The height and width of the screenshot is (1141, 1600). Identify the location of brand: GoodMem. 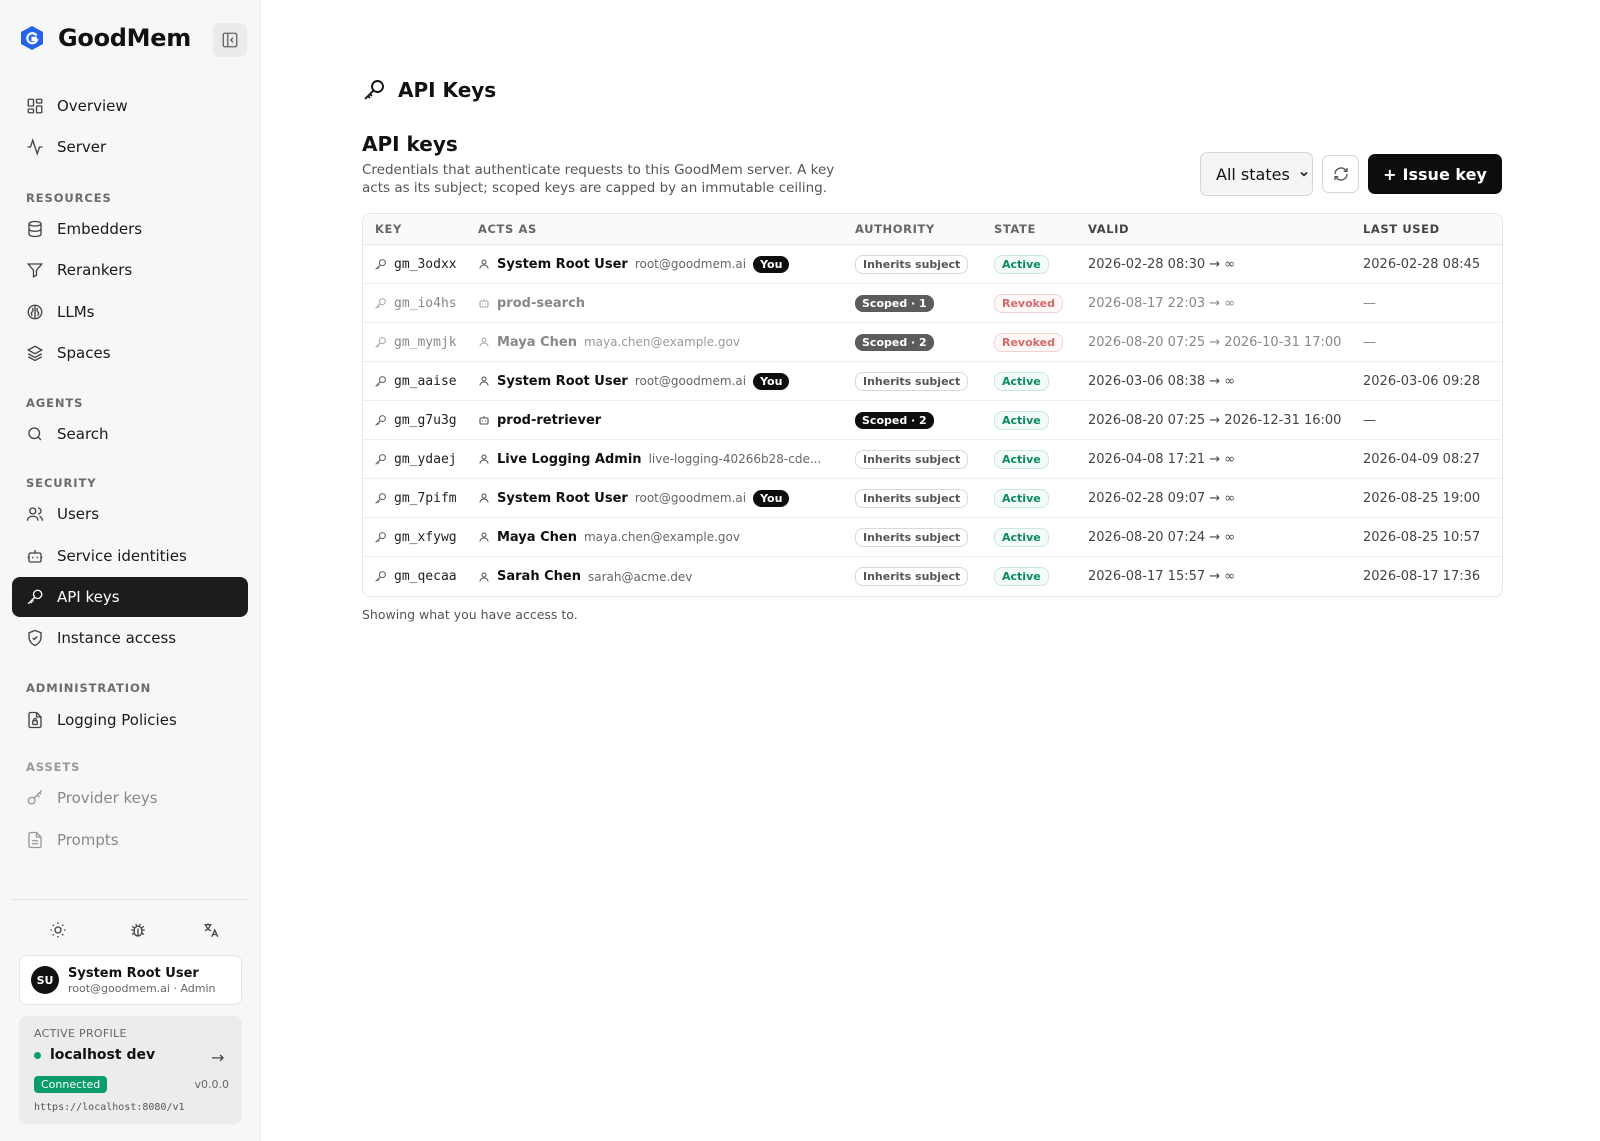
(105, 38).